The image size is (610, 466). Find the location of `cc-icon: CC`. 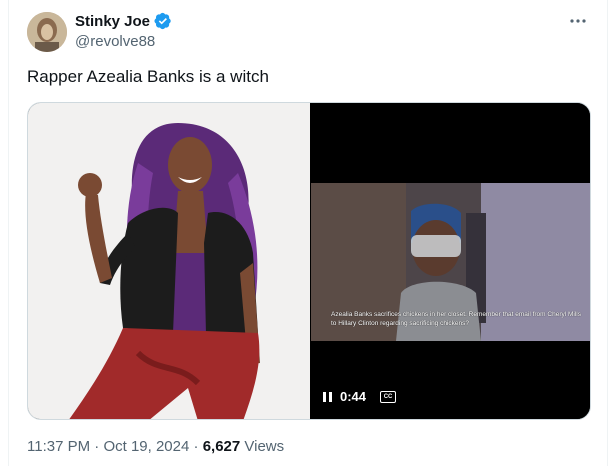

cc-icon: CC is located at coordinates (388, 396).